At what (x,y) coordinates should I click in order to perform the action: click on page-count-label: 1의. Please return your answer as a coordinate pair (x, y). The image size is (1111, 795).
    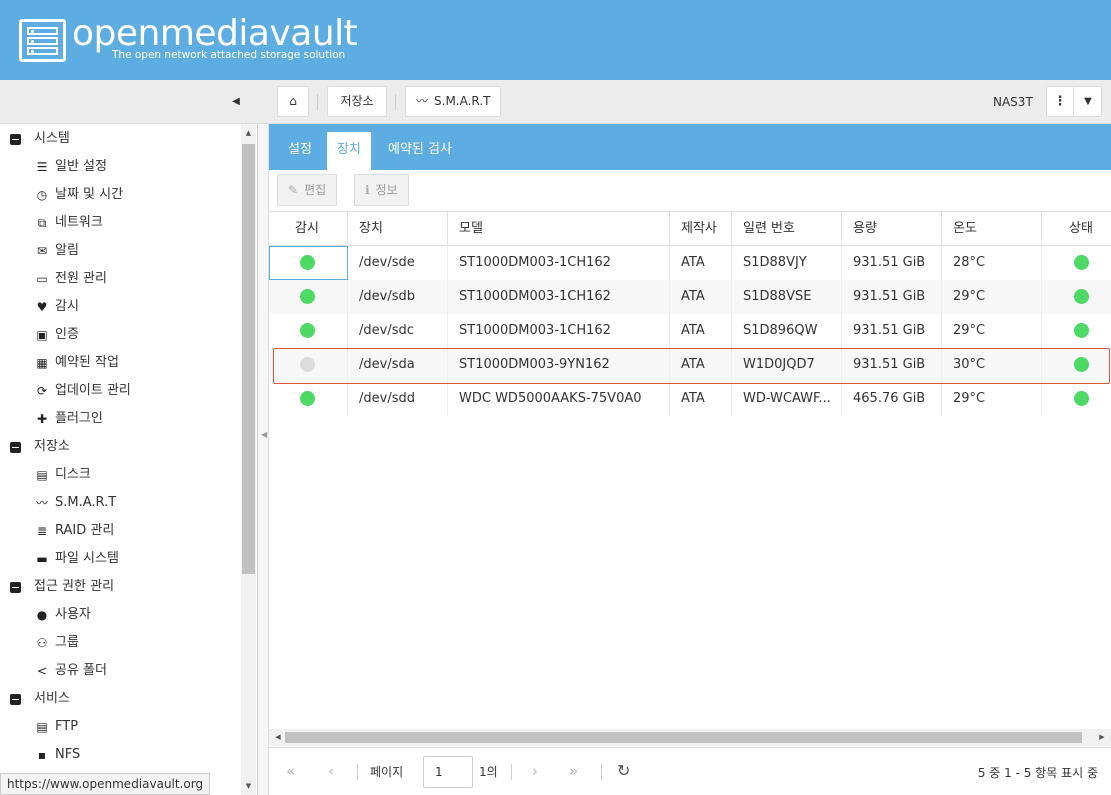
    Looking at the image, I should click on (488, 772).